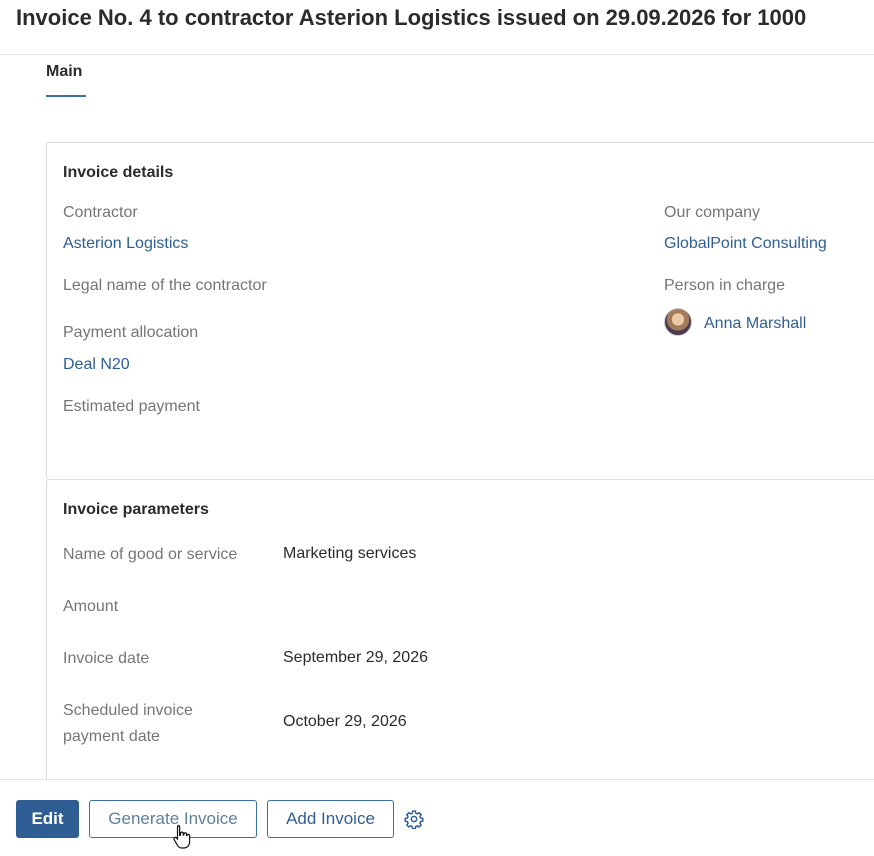 This screenshot has width=874, height=856. I want to click on amount-label: Amount, so click(91, 606).